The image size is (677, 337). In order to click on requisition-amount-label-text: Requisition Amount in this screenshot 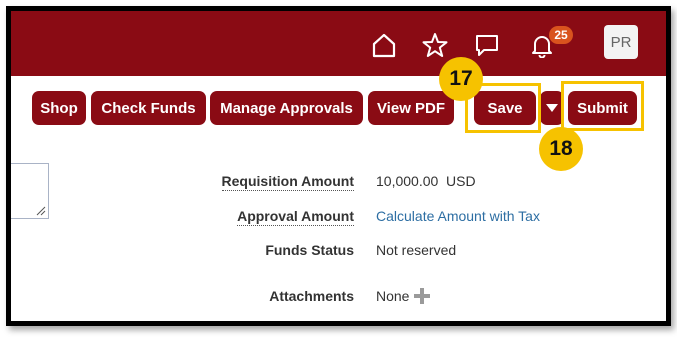, I will do `click(287, 182)`.